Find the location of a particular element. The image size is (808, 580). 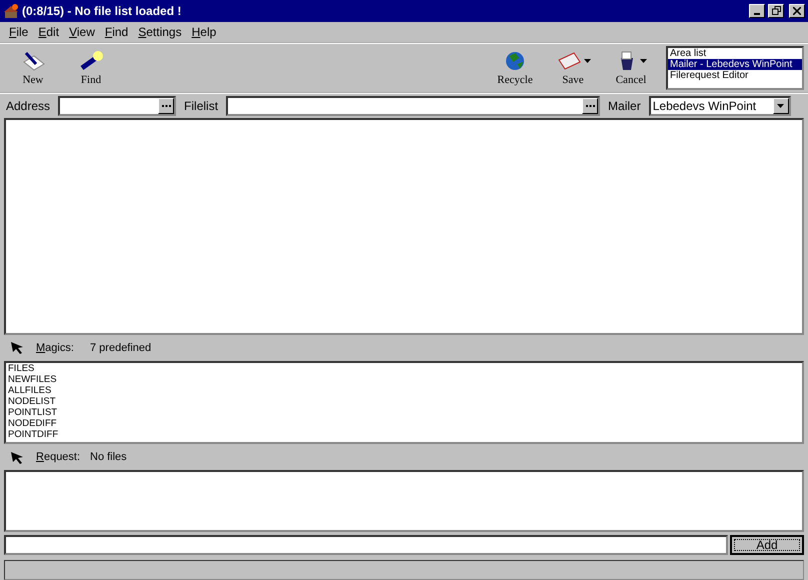

magic-item: NODELIST is located at coordinates (404, 401).